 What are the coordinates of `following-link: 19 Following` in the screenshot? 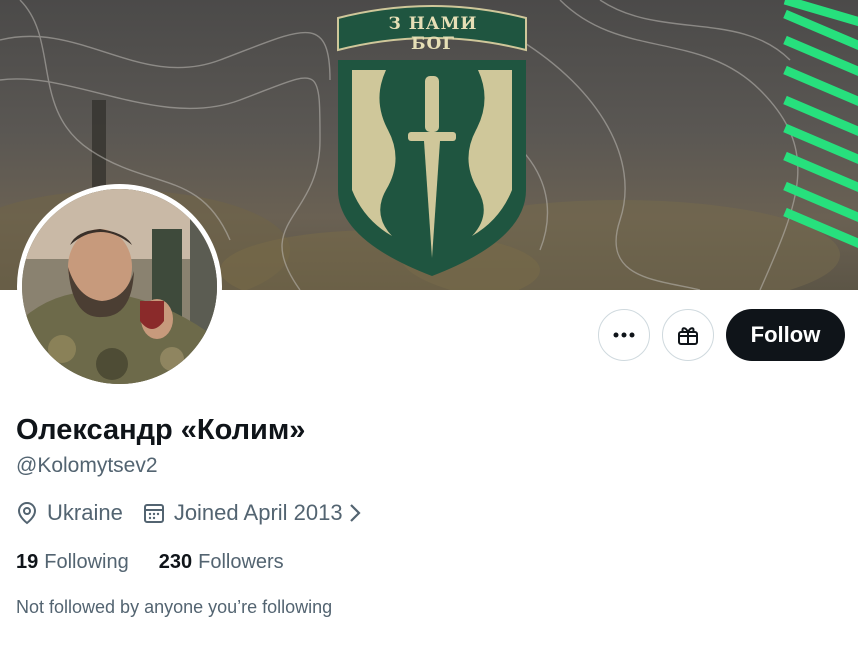 It's located at (72, 562).